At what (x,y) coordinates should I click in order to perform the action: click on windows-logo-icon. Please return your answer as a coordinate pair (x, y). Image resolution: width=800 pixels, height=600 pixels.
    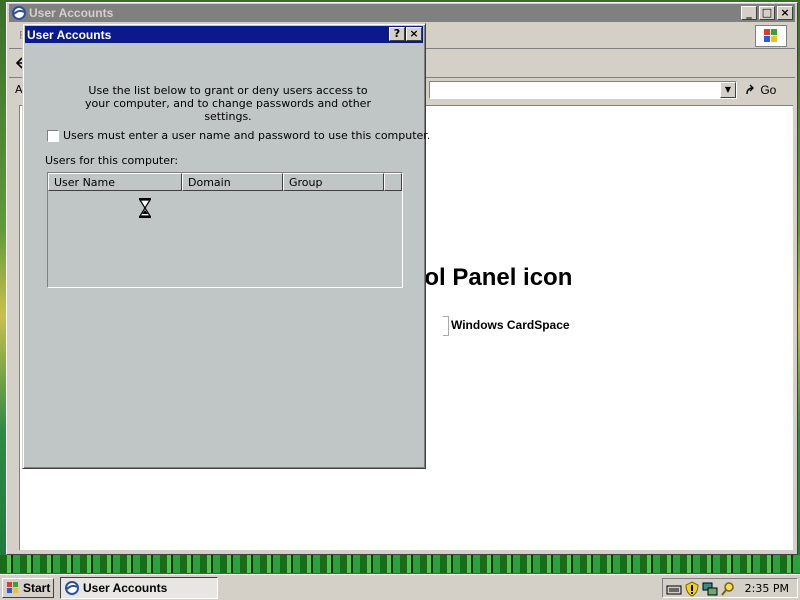
    Looking at the image, I should click on (771, 36).